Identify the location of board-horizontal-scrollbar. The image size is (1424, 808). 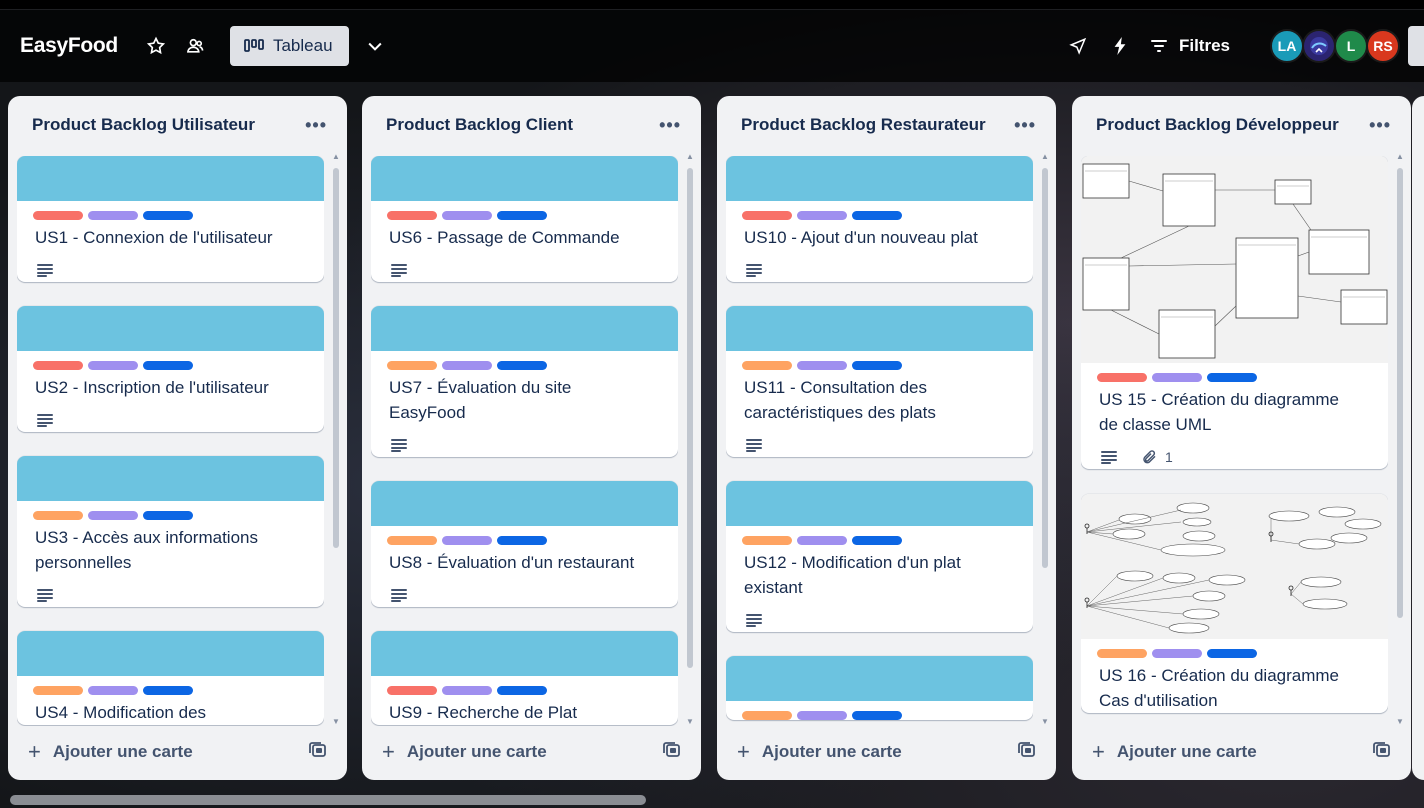
(328, 800).